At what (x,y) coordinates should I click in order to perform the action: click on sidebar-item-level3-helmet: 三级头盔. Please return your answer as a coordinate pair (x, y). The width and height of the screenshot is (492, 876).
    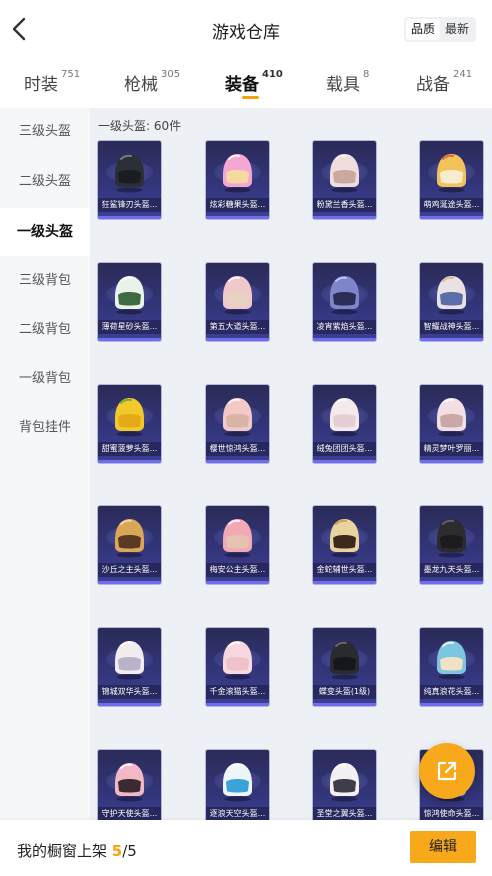
    Looking at the image, I should click on (45, 132).